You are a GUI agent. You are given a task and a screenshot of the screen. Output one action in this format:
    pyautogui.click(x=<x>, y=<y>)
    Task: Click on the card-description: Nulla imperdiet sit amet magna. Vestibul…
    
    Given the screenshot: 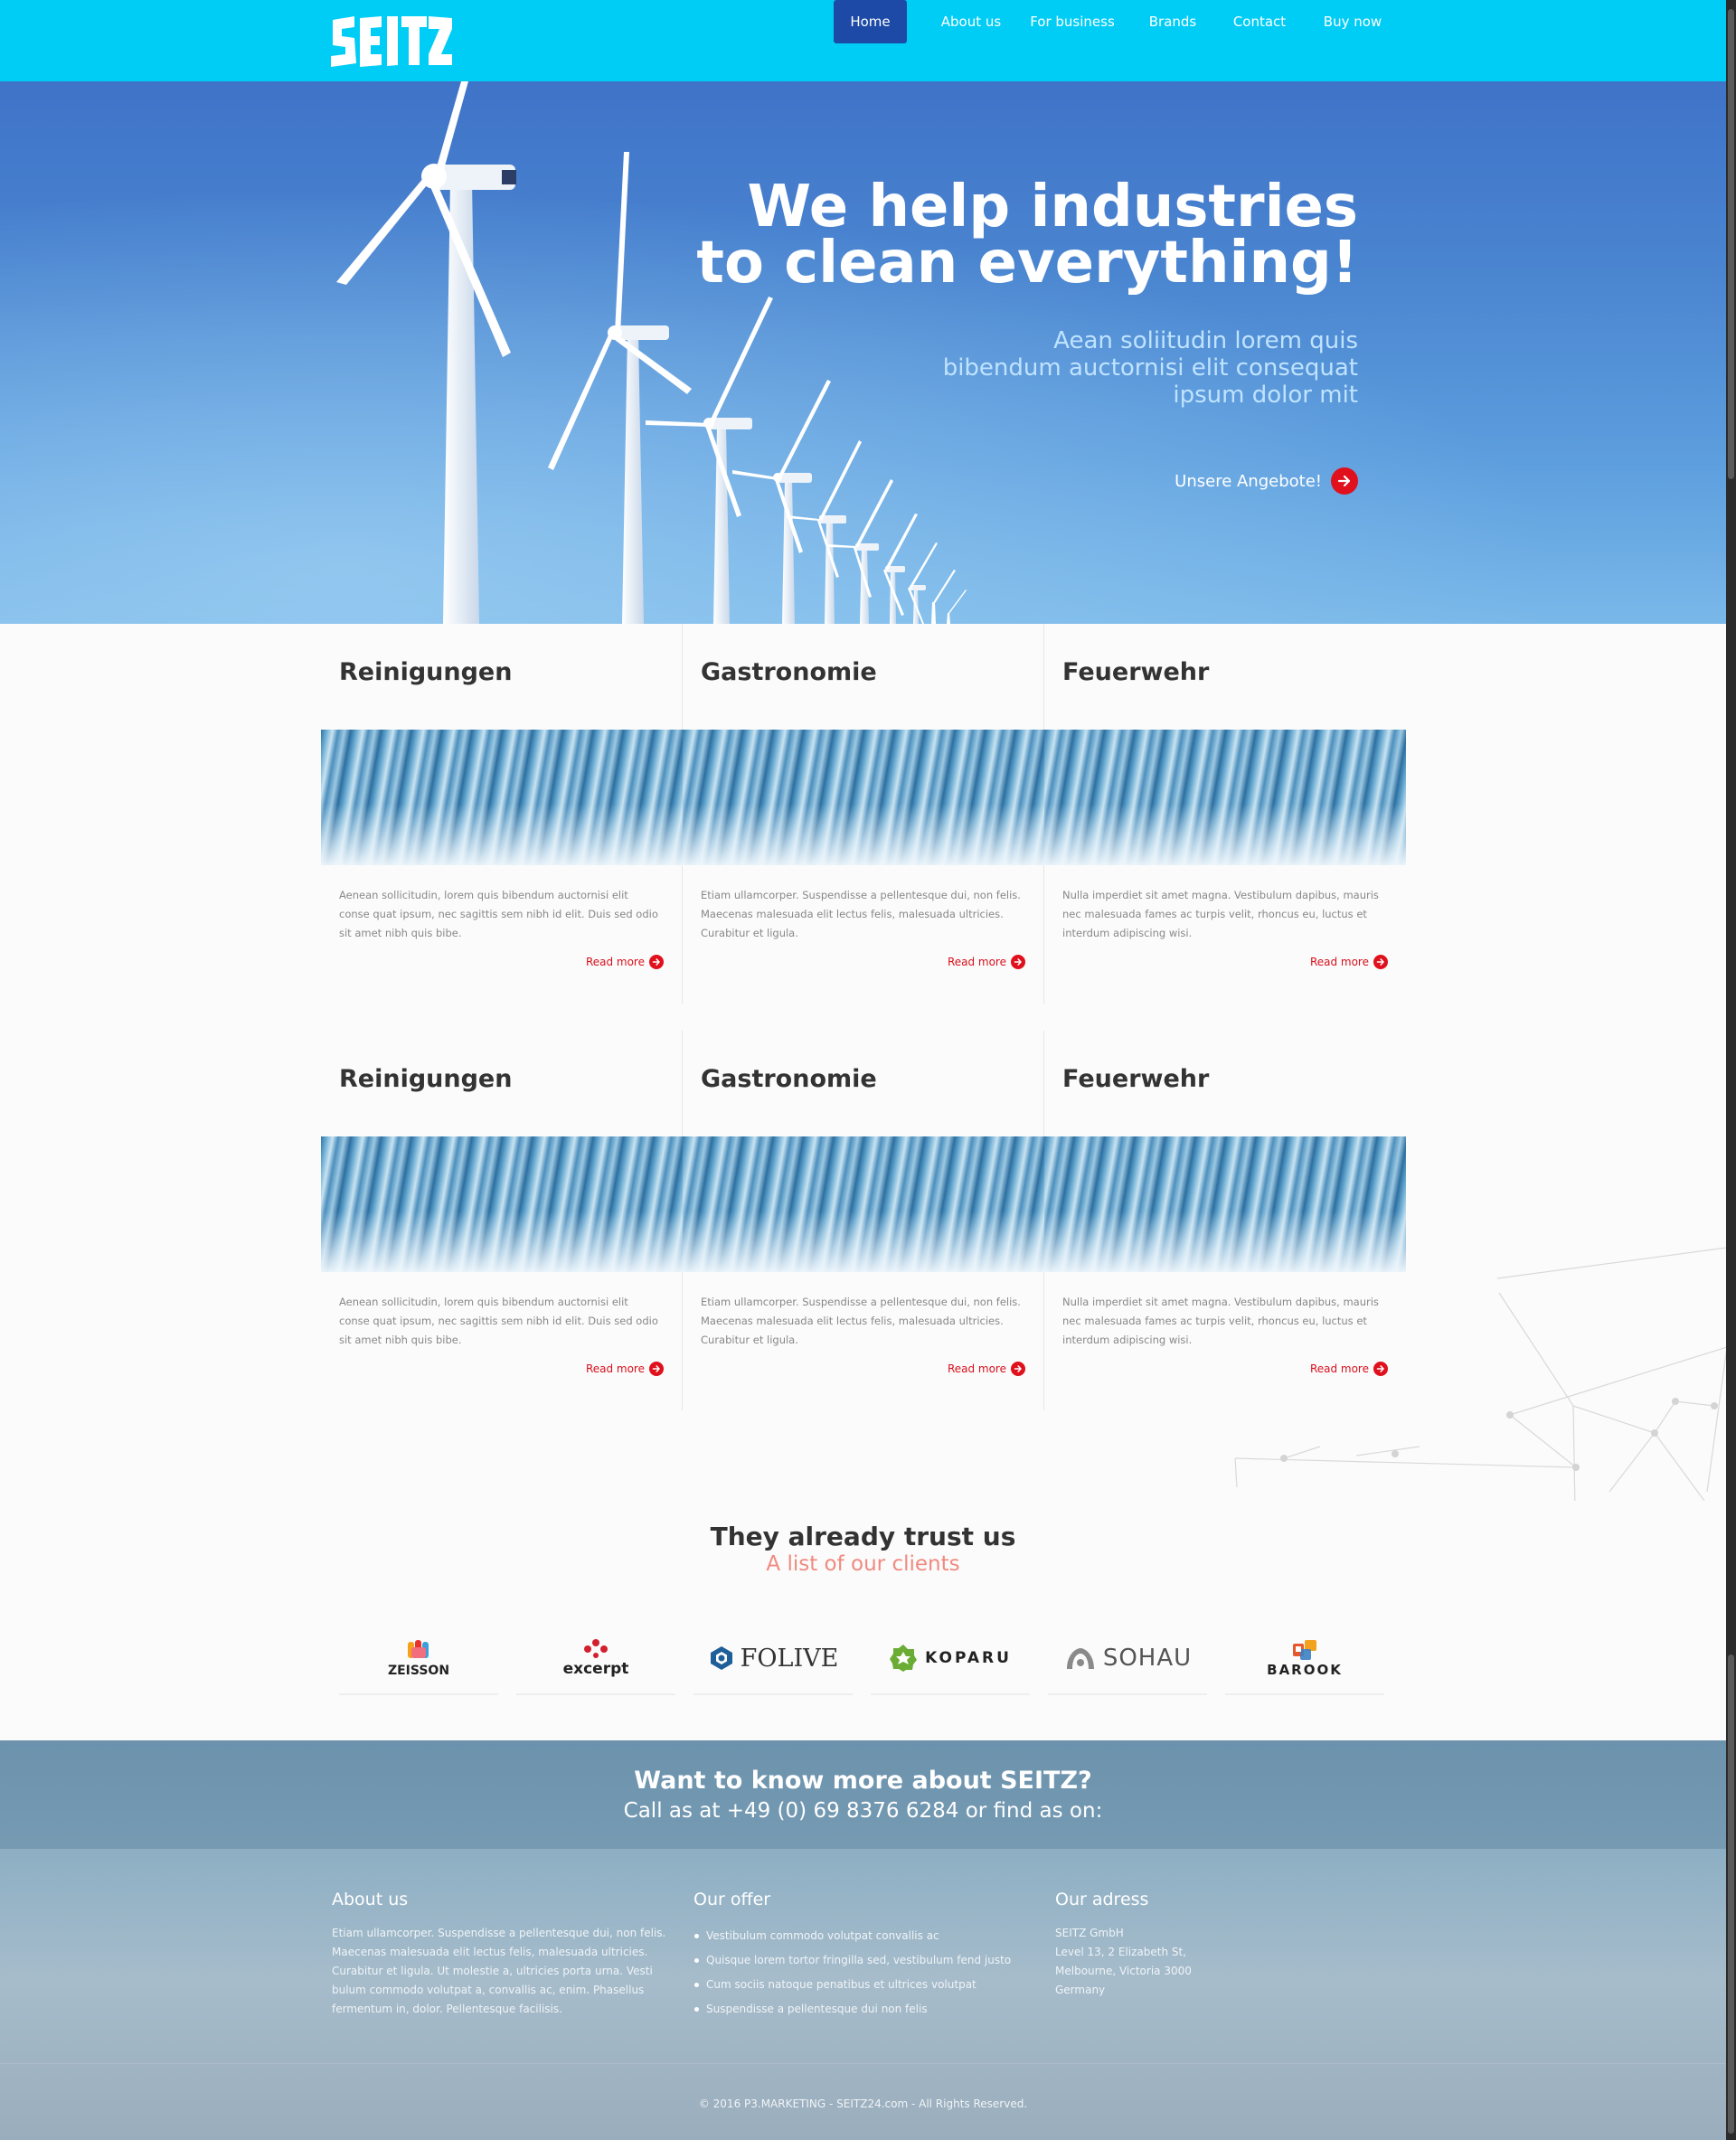 What is the action you would take?
    pyautogui.click(x=1227, y=914)
    